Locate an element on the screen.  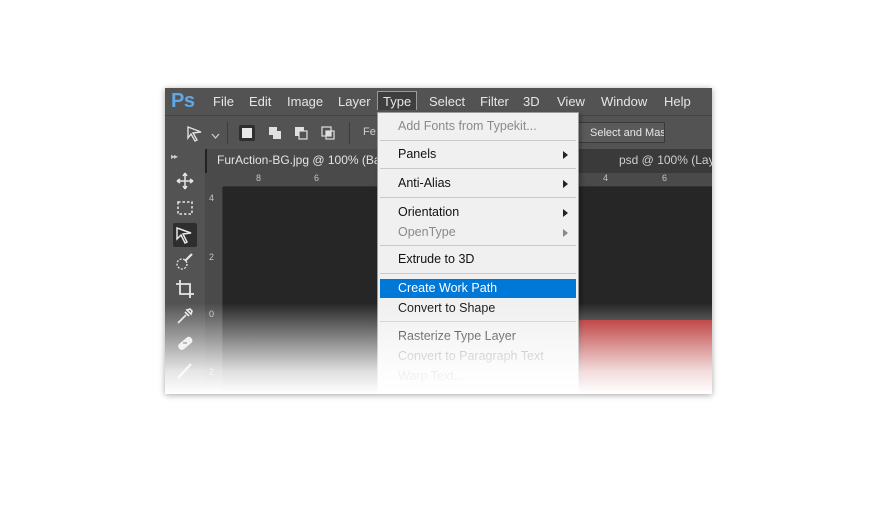
menu-item-label: Orientation is located at coordinates (429, 212).